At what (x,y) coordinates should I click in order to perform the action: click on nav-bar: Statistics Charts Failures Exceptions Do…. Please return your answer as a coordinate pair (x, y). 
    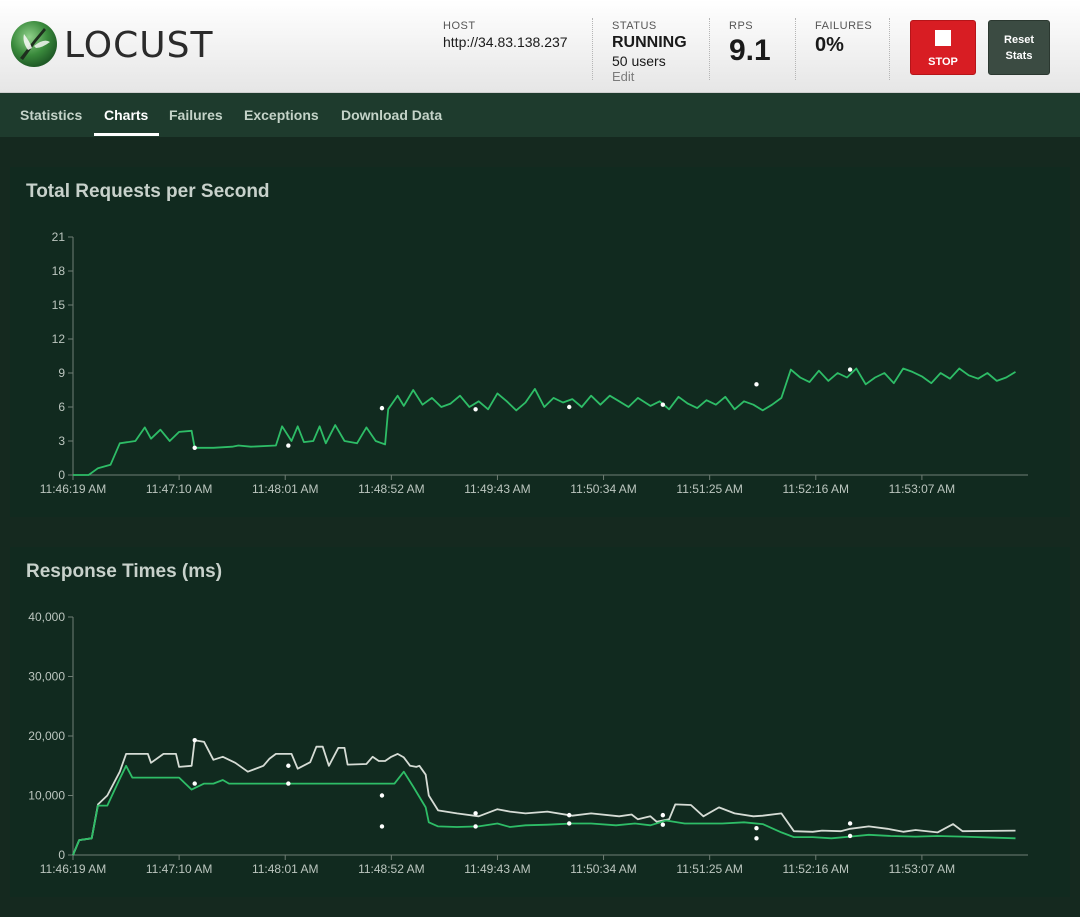
    Looking at the image, I should click on (540, 115).